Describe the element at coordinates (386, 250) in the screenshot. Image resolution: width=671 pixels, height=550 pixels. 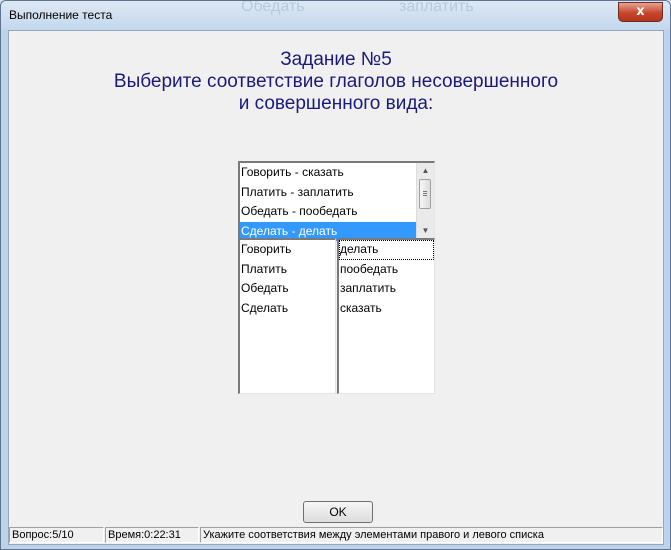
I see `right-list-item: делать` at that location.